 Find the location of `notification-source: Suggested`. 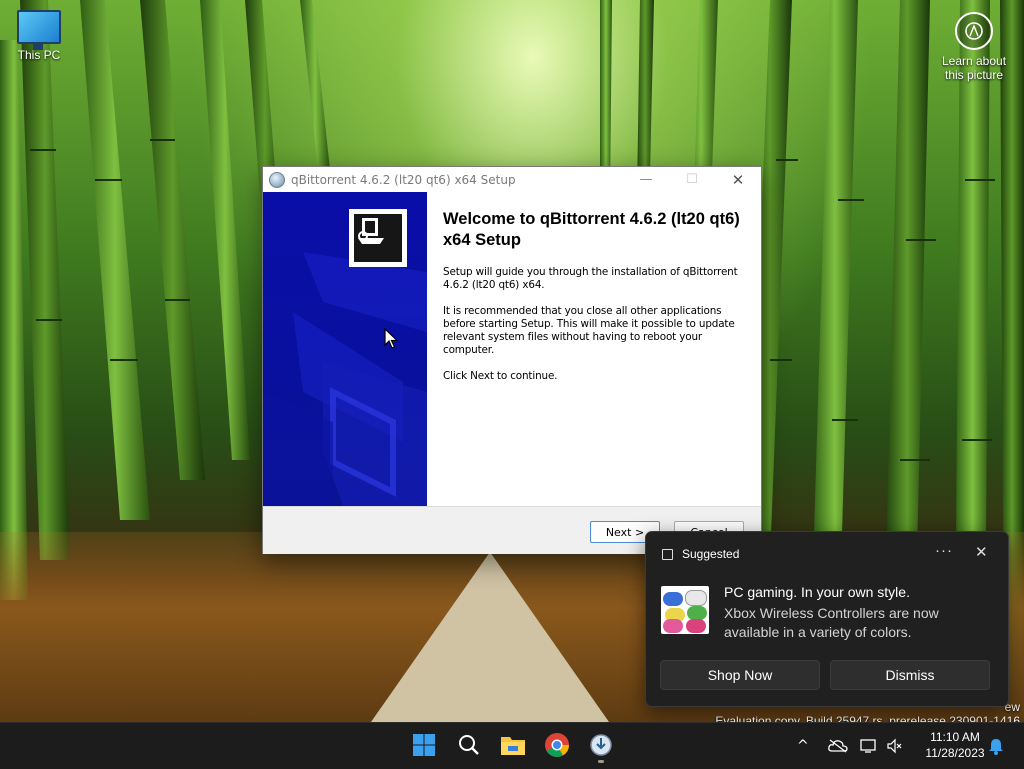

notification-source: Suggested is located at coordinates (711, 554).